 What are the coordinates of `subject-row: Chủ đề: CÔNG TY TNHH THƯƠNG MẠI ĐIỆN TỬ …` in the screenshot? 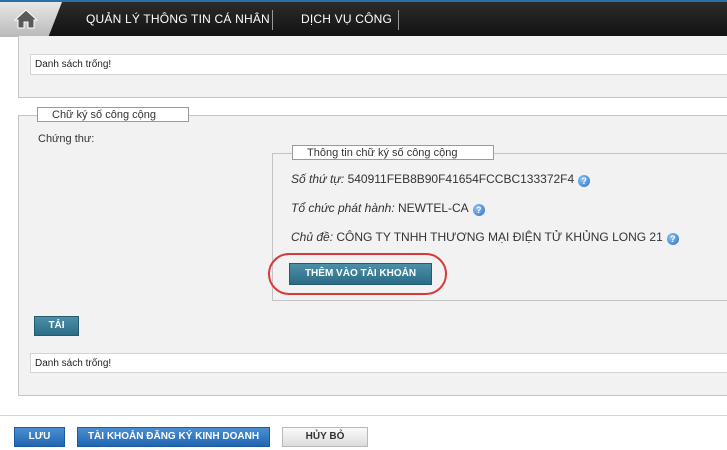 It's located at (485, 237).